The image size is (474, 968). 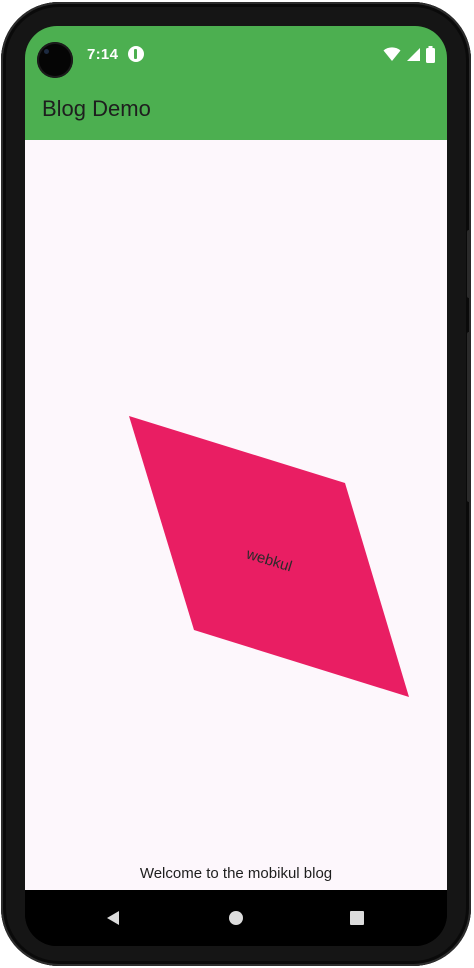 I want to click on navigation-bar, so click(x=236, y=918).